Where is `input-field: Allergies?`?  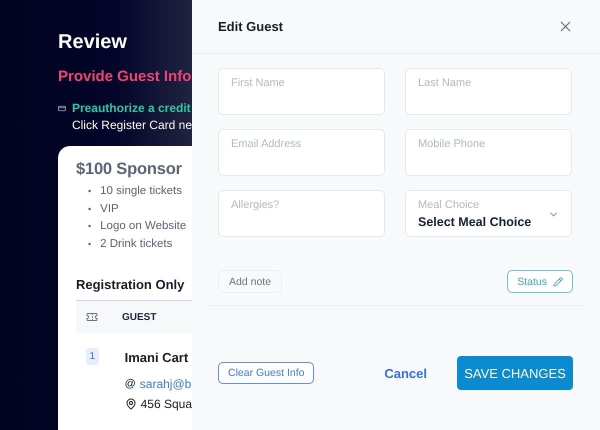 input-field: Allergies? is located at coordinates (301, 213).